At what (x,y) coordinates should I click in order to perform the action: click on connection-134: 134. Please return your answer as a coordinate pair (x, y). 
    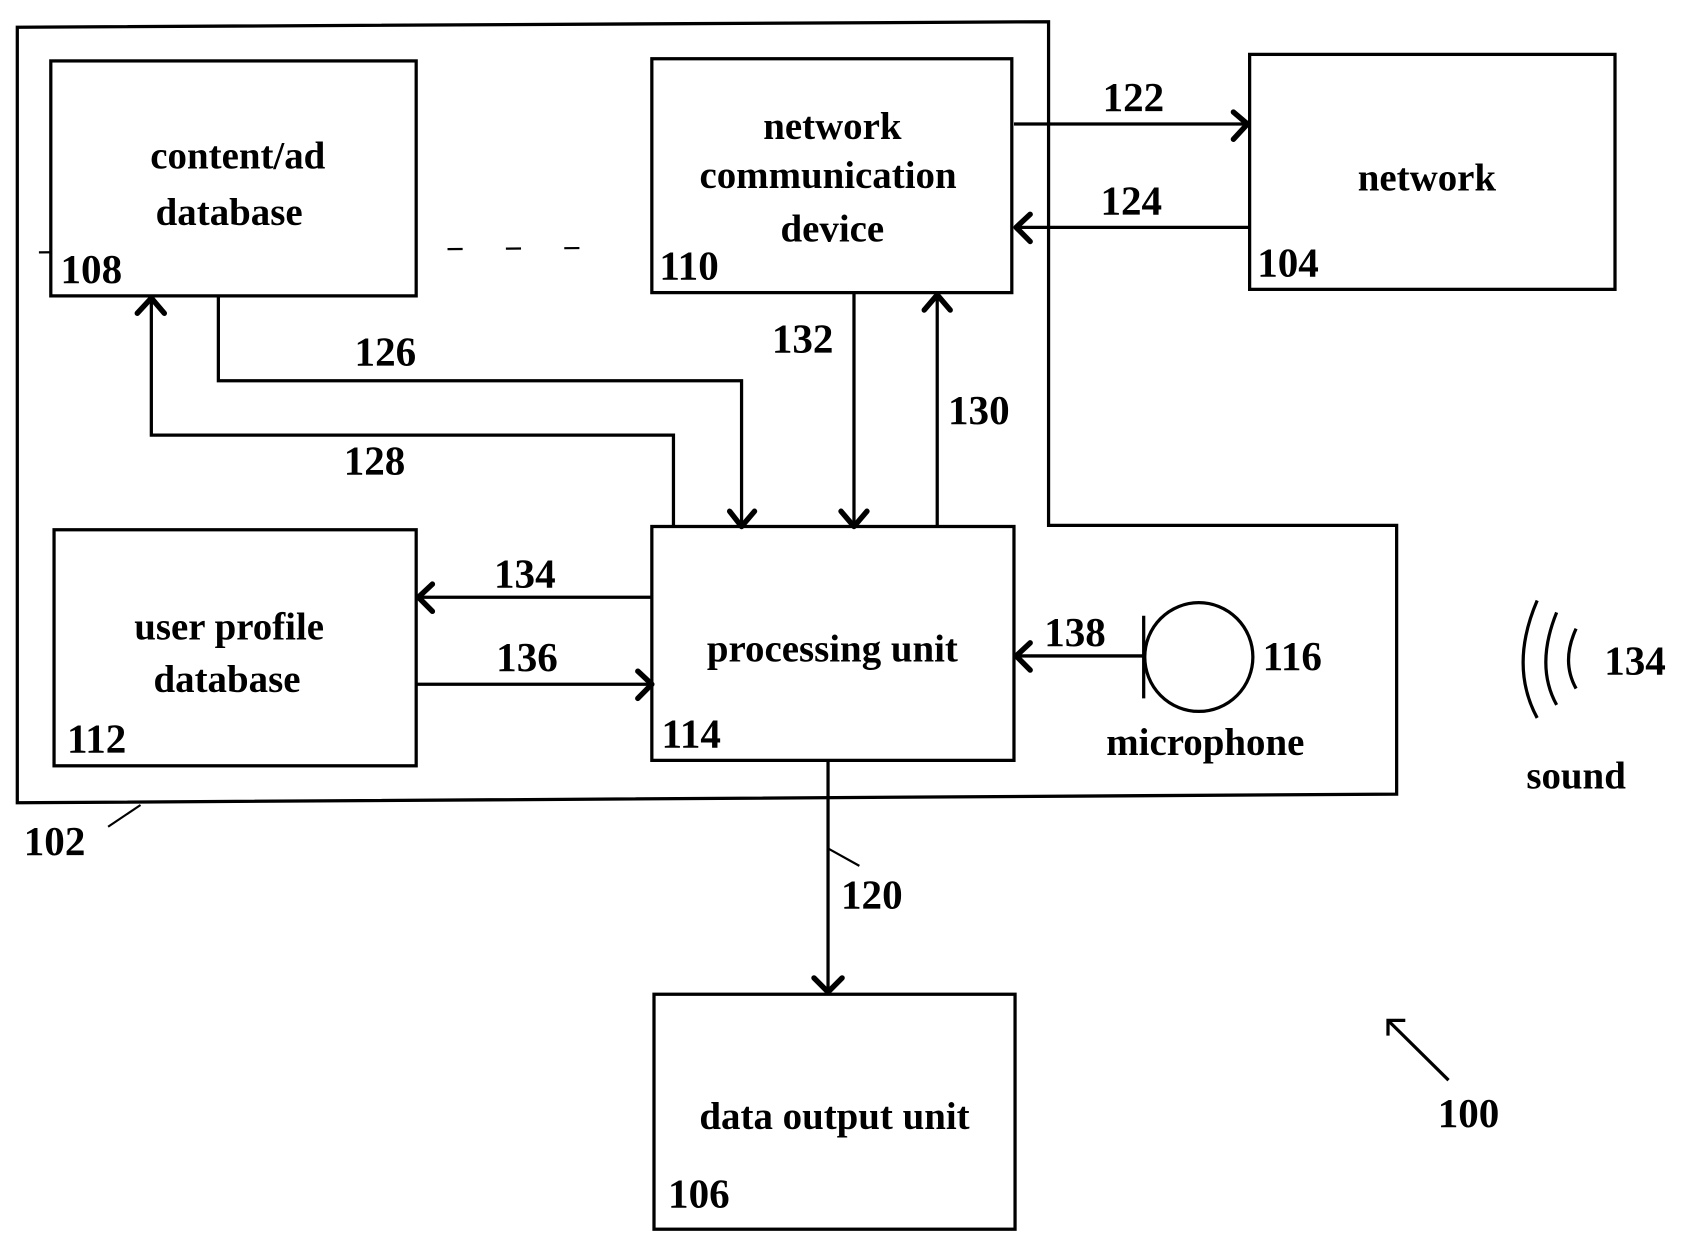
    Looking at the image, I should click on (533, 582).